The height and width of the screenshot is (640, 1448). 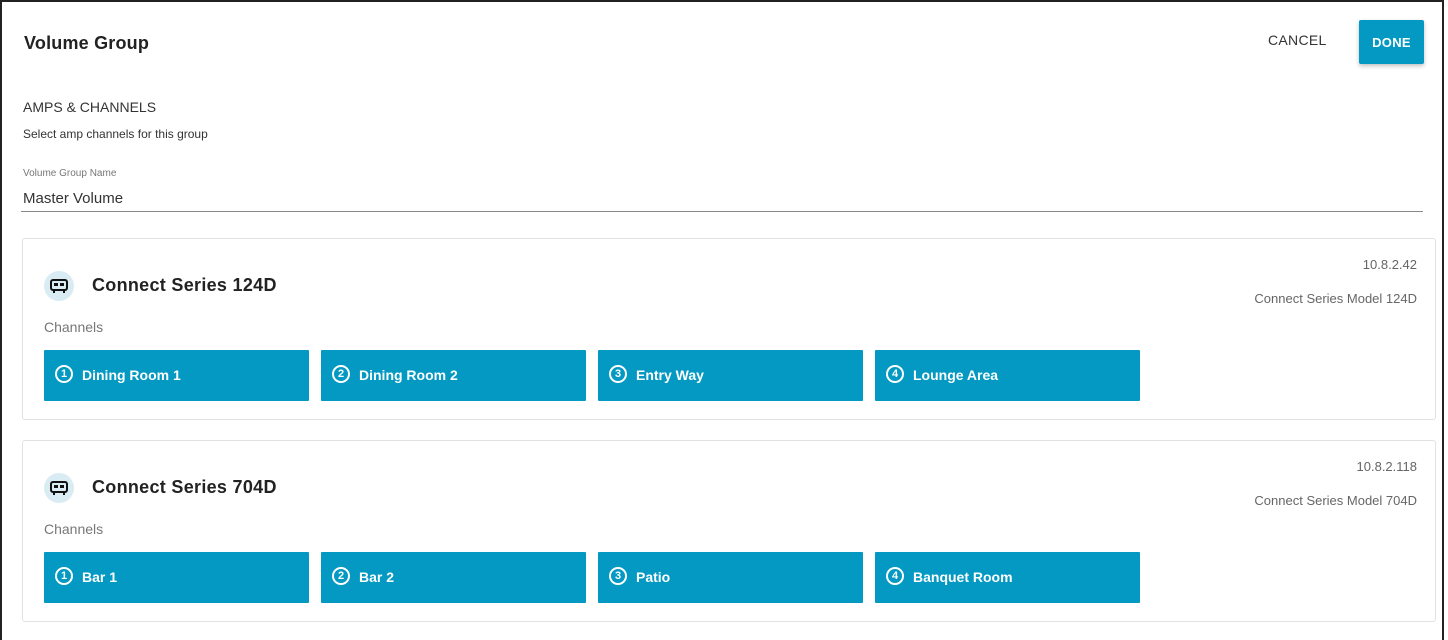 I want to click on channel-button: 2 Dining Room 2, so click(x=453, y=375).